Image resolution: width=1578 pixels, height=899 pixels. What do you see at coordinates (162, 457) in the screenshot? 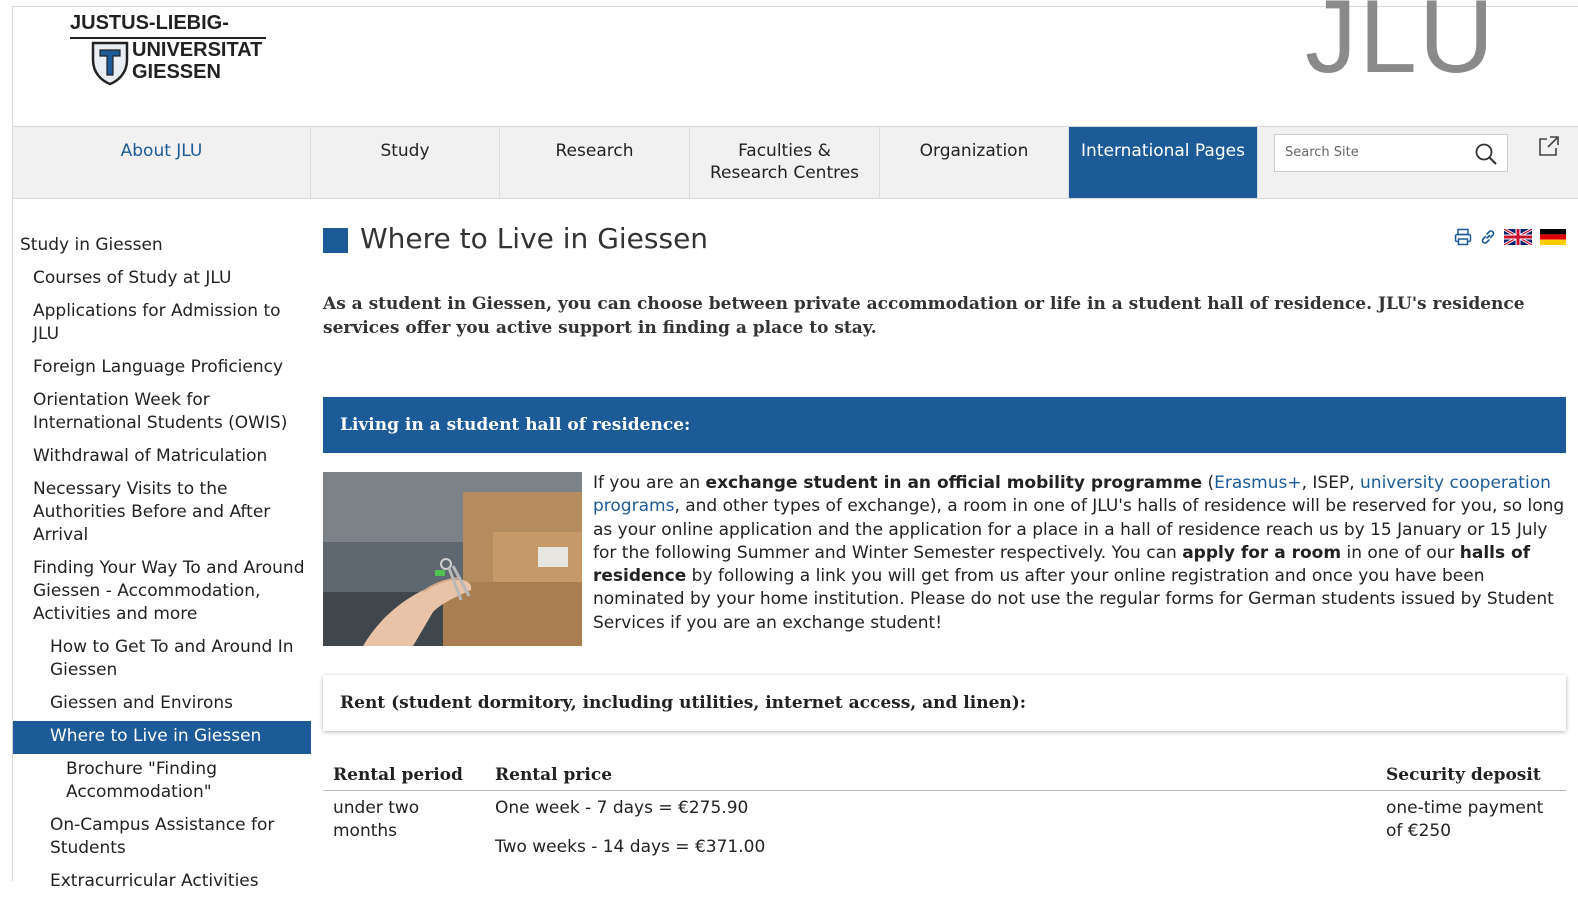
I see `sidebar-item-withdrawal: Withdrawal of Matriculation` at bounding box center [162, 457].